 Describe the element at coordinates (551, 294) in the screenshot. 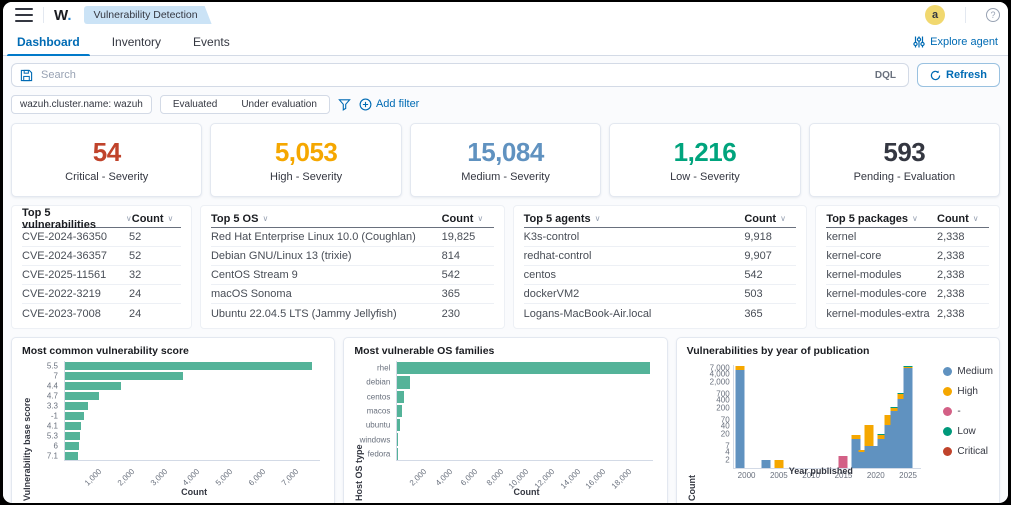

I see `row-name: dockerVM2` at that location.